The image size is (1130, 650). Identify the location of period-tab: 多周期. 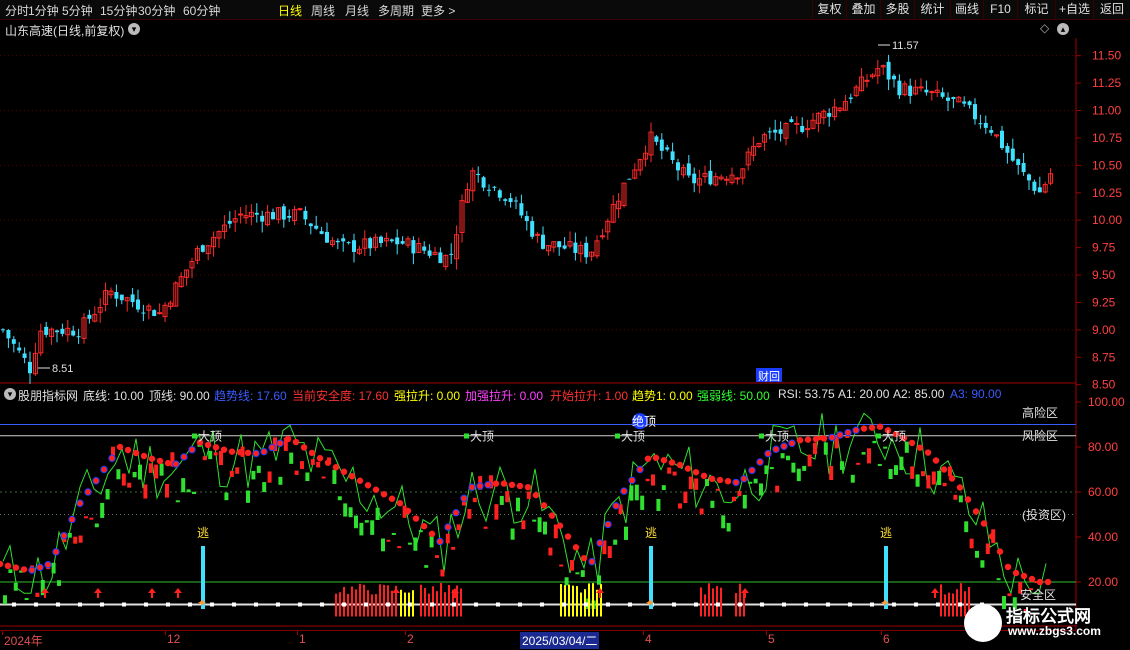
(396, 10).